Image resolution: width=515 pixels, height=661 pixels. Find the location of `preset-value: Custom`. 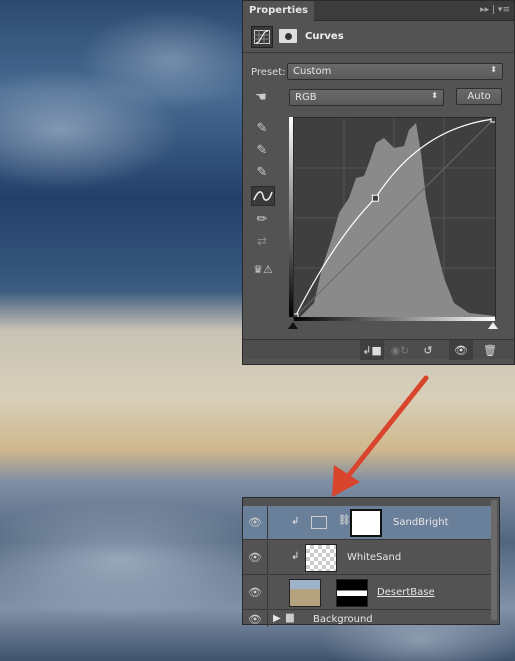

preset-value: Custom is located at coordinates (312, 71).